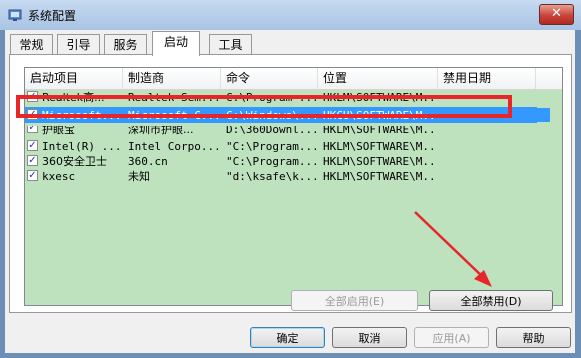 The image size is (581, 358). Describe the element at coordinates (125, 44) in the screenshot. I see `tab-services: 服务` at that location.